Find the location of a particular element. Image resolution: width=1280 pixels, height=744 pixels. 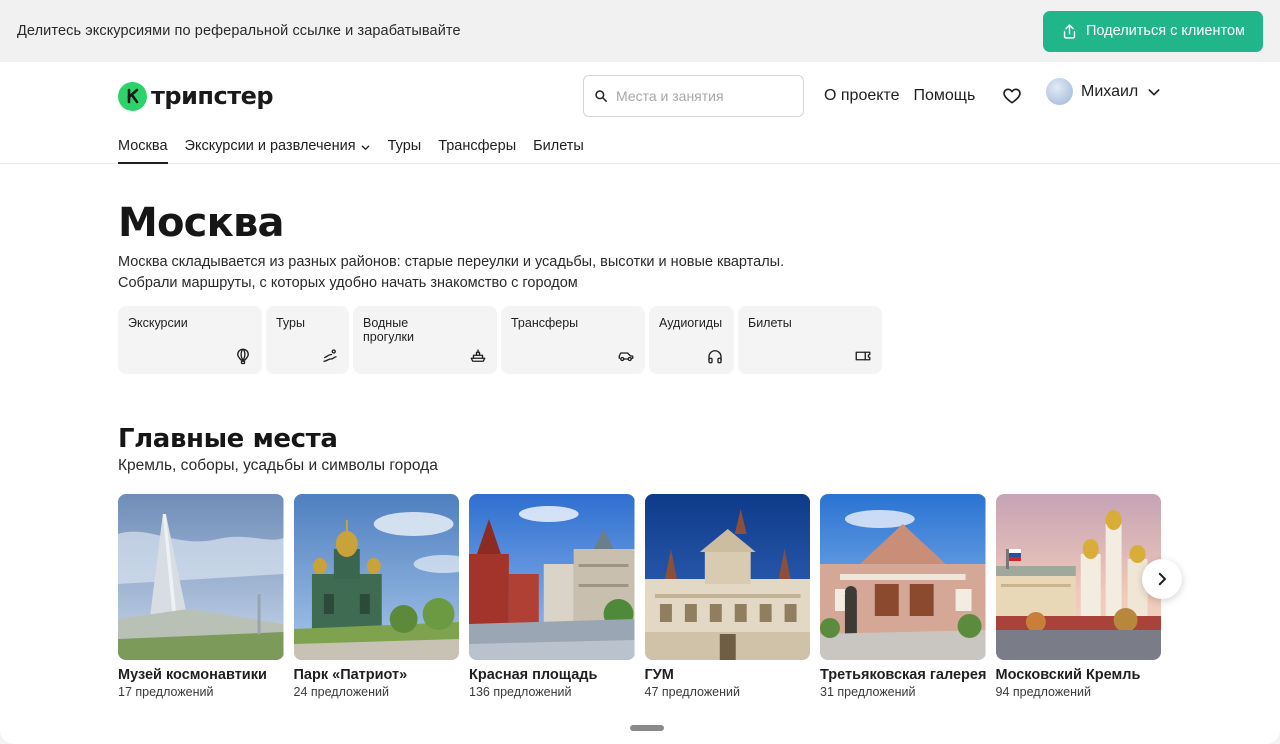

place-name: Музей космонавтики is located at coordinates (192, 675).